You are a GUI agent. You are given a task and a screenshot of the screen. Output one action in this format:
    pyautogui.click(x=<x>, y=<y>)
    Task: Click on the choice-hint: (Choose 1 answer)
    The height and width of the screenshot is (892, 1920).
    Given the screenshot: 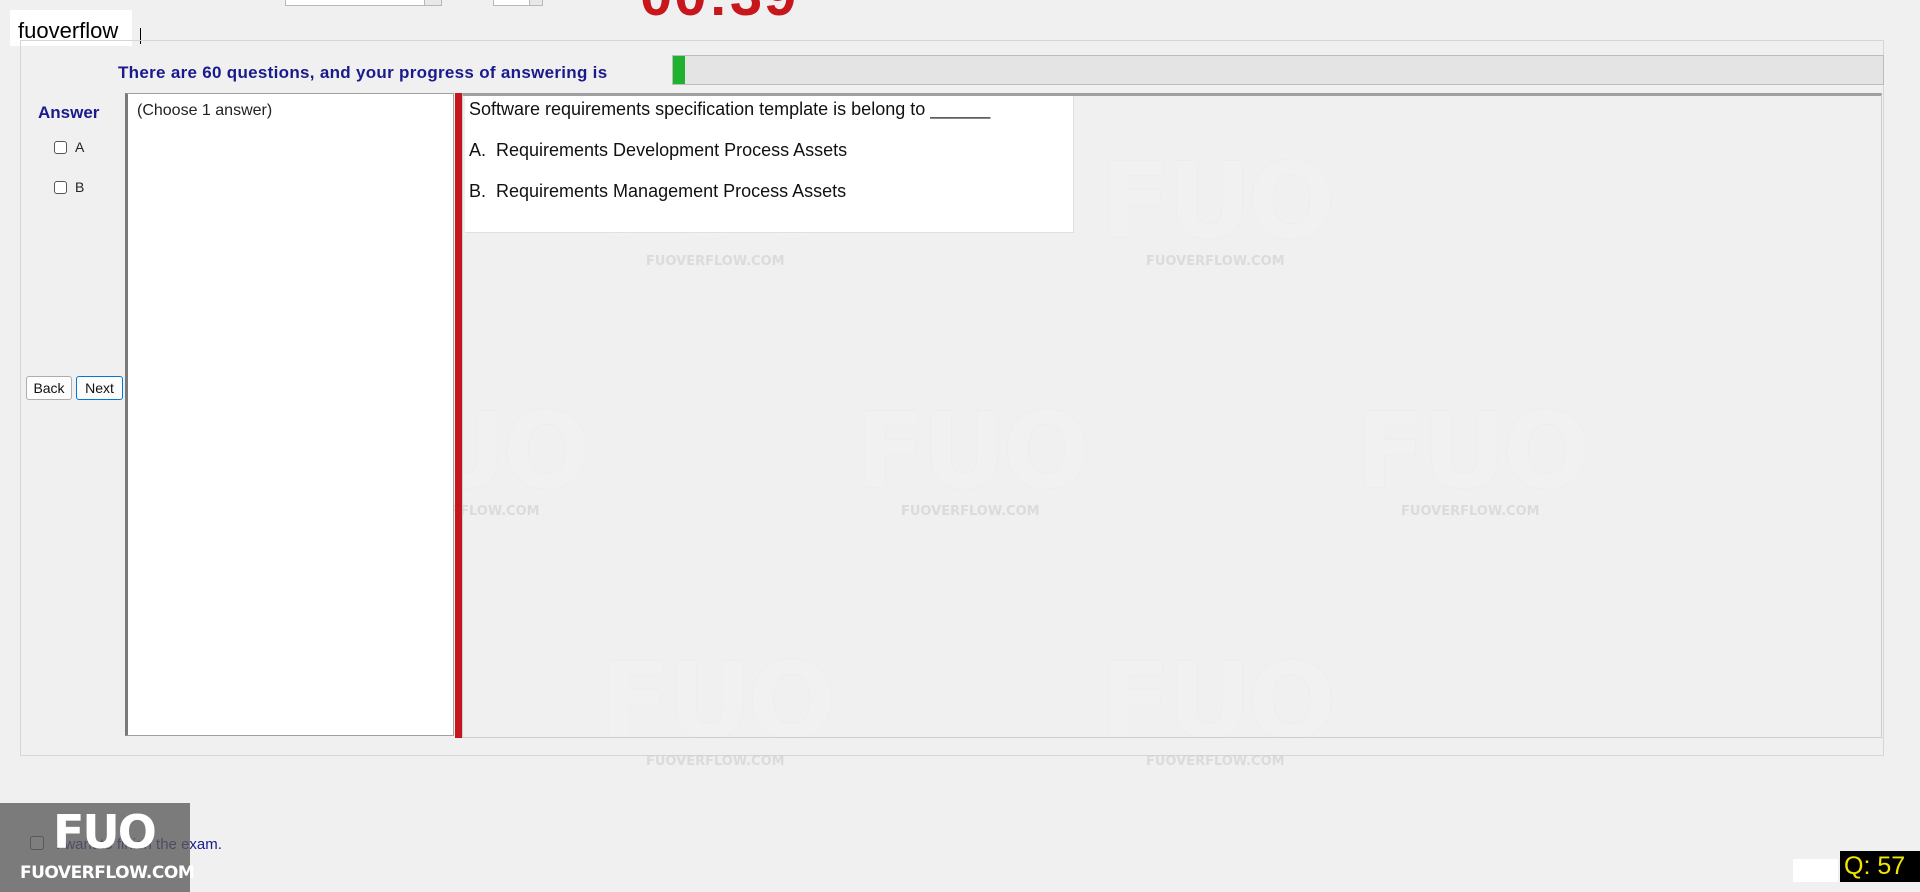 What is the action you would take?
    pyautogui.click(x=205, y=110)
    